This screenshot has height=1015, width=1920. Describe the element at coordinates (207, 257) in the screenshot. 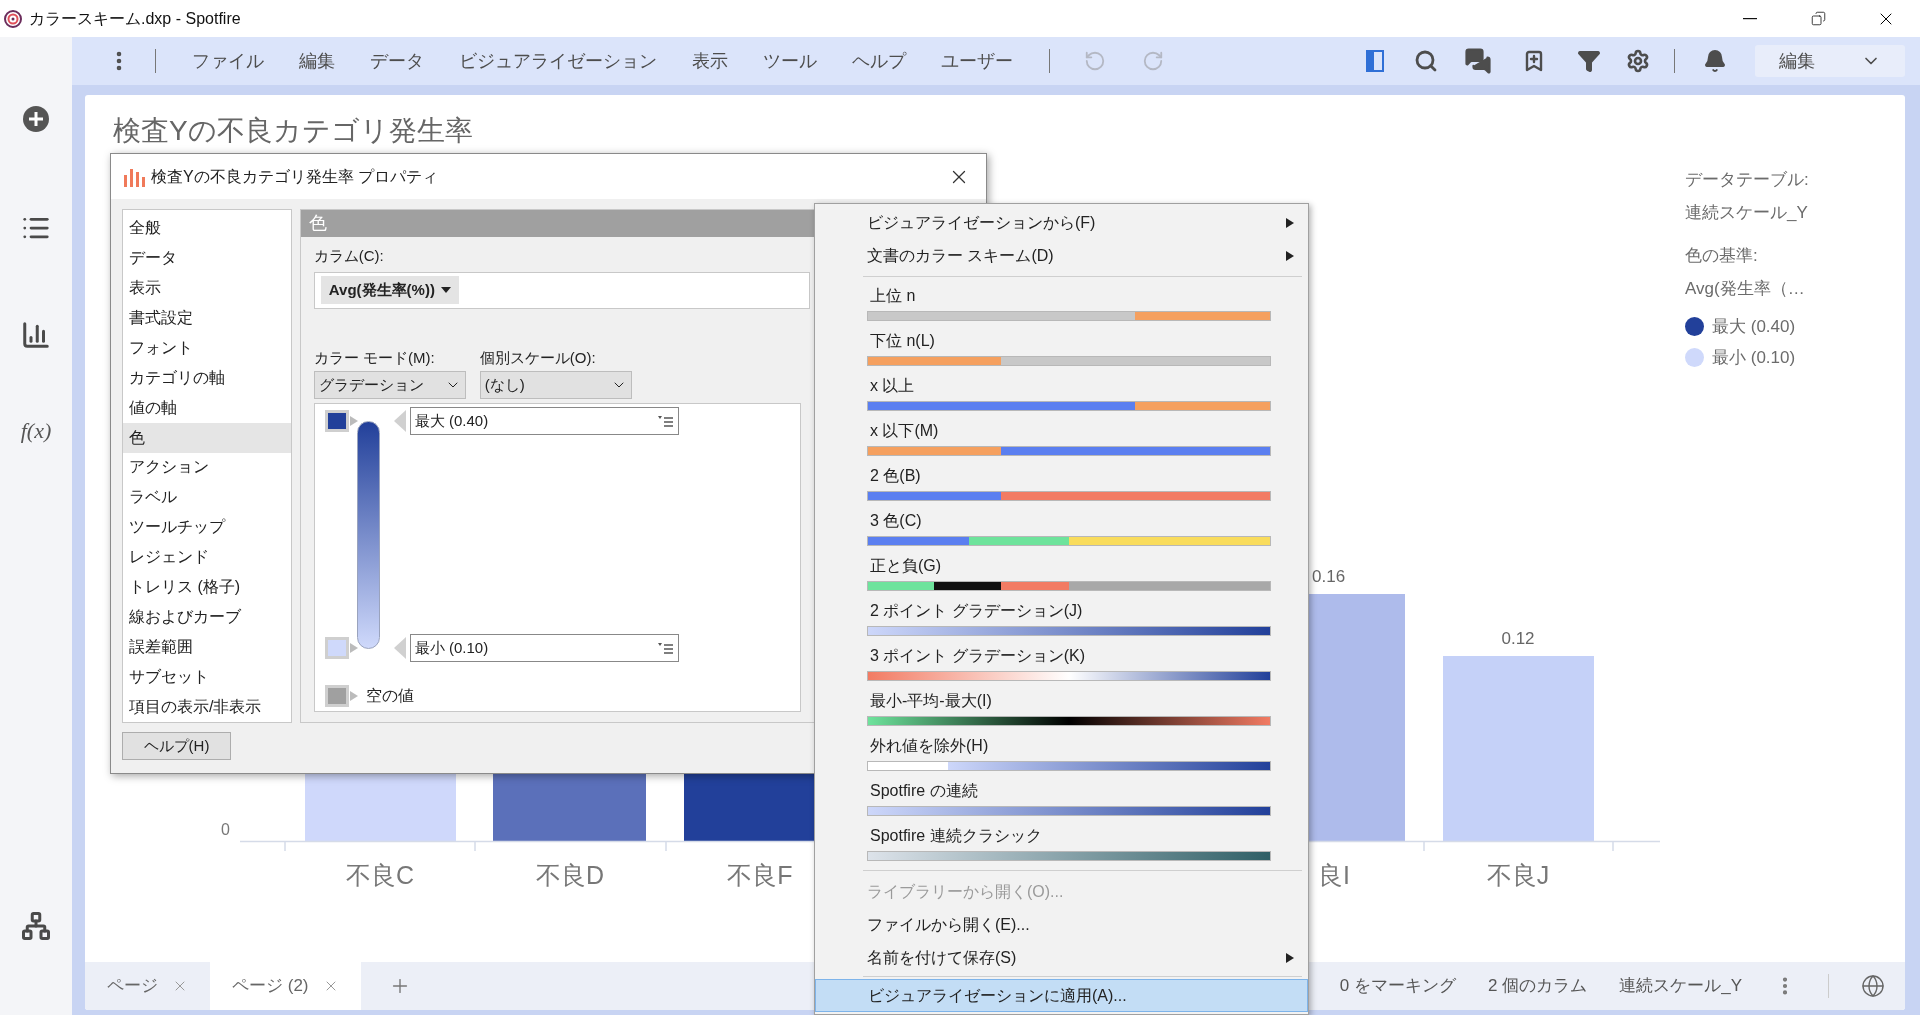

I see `category-item: データ` at that location.